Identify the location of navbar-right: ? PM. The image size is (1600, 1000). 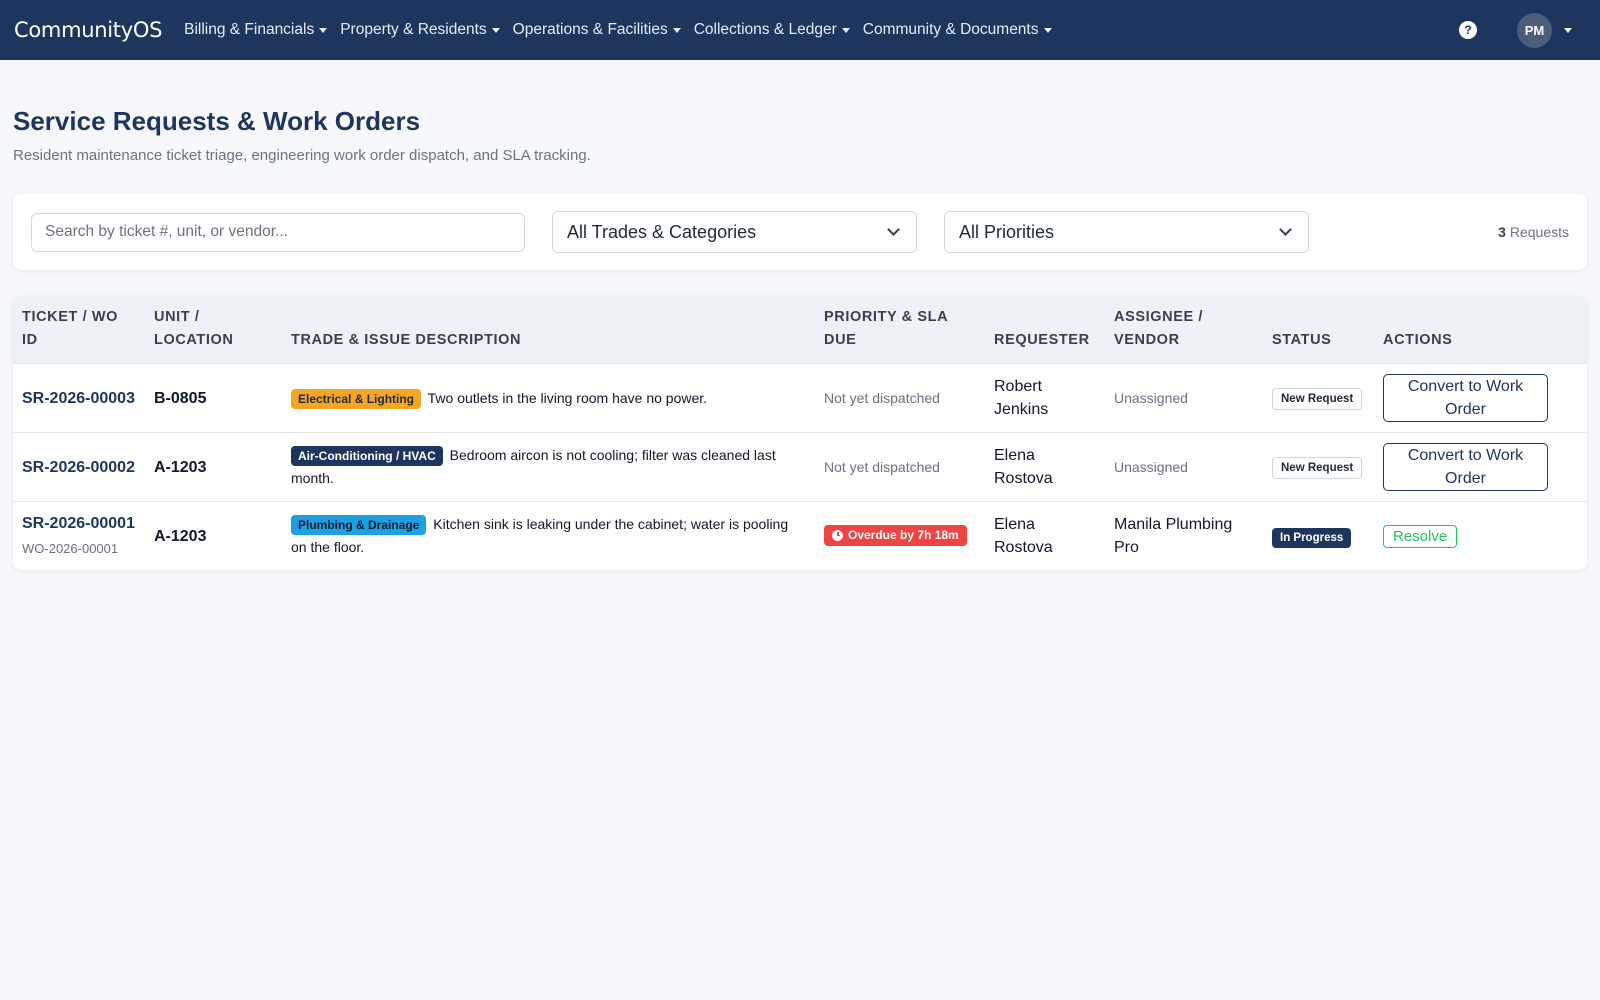
(1522, 30).